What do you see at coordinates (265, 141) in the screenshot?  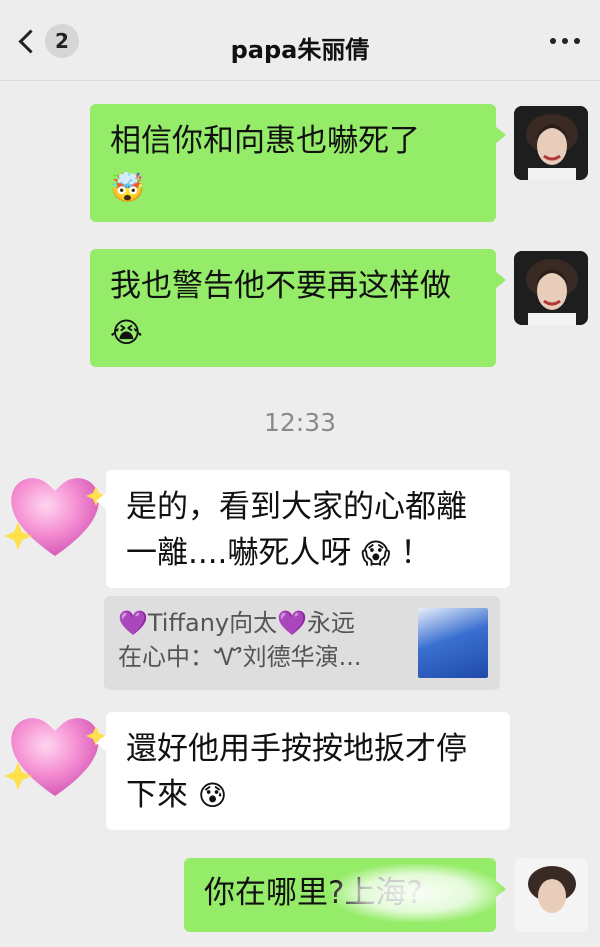 I see `message-text: 相信你和向惠也嚇死了` at bounding box center [265, 141].